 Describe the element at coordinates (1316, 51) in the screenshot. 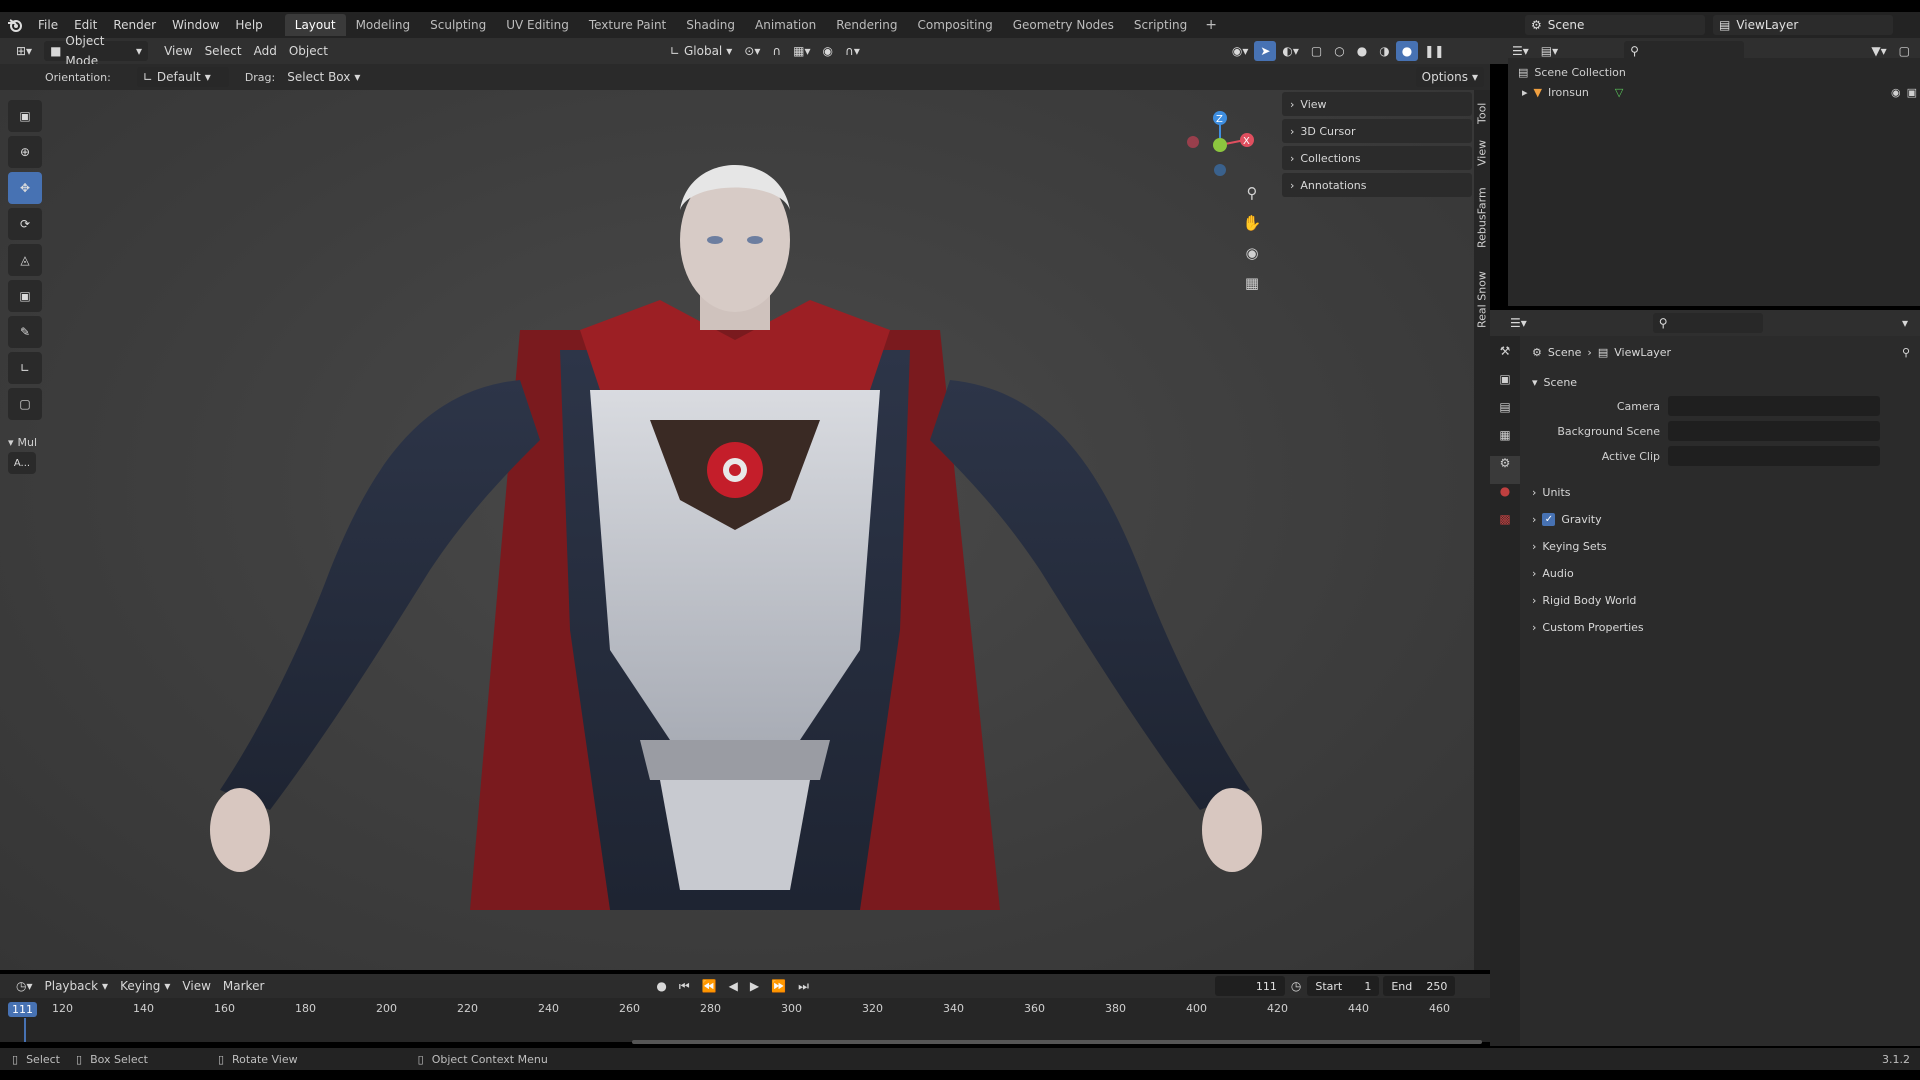

I see `xray-icon: ▢` at that location.